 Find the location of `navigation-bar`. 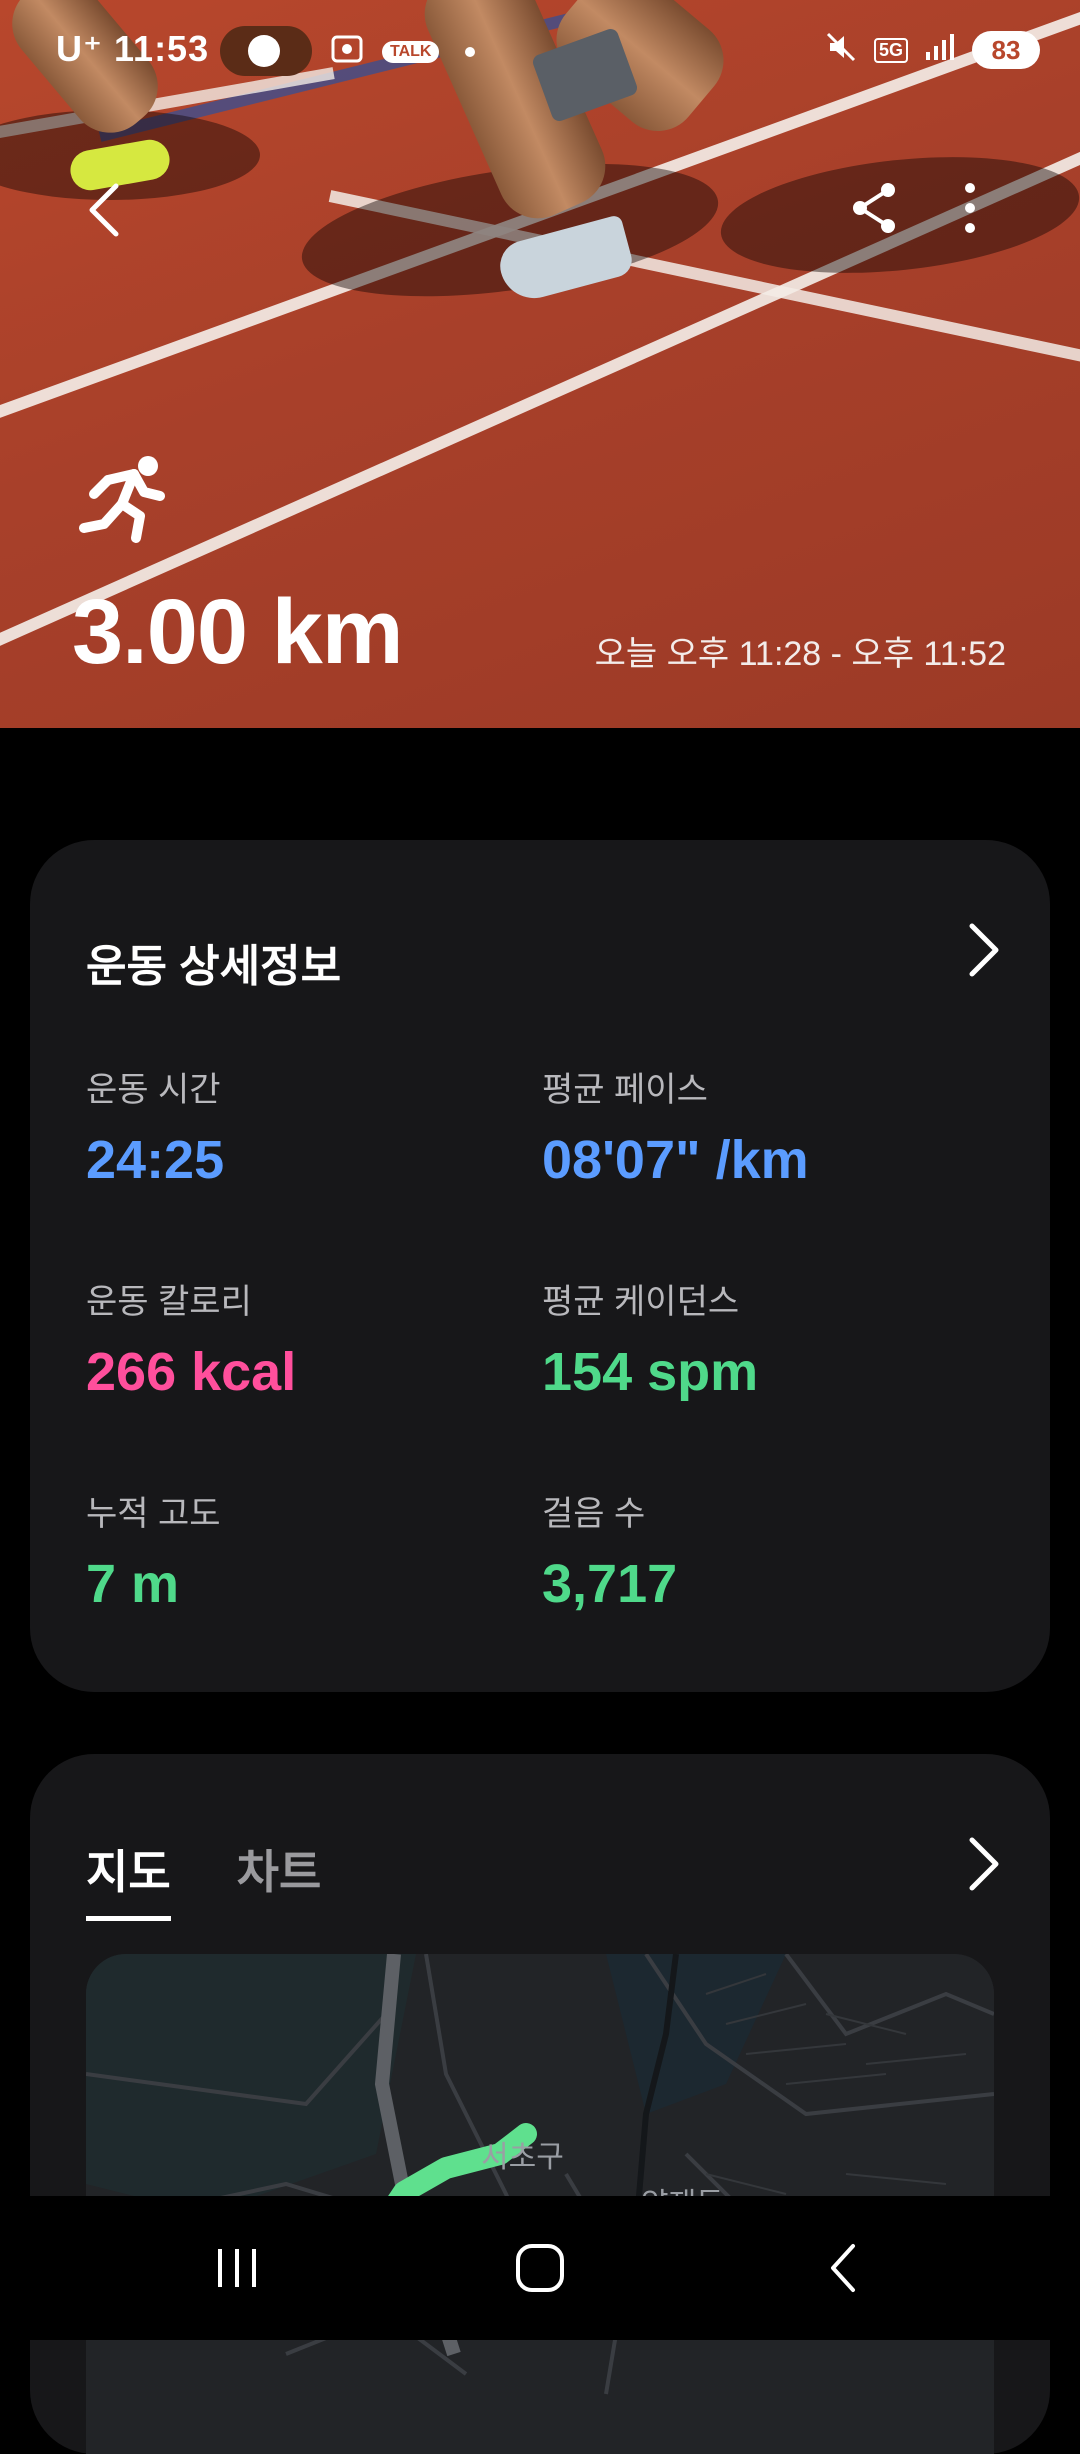

navigation-bar is located at coordinates (540, 2268).